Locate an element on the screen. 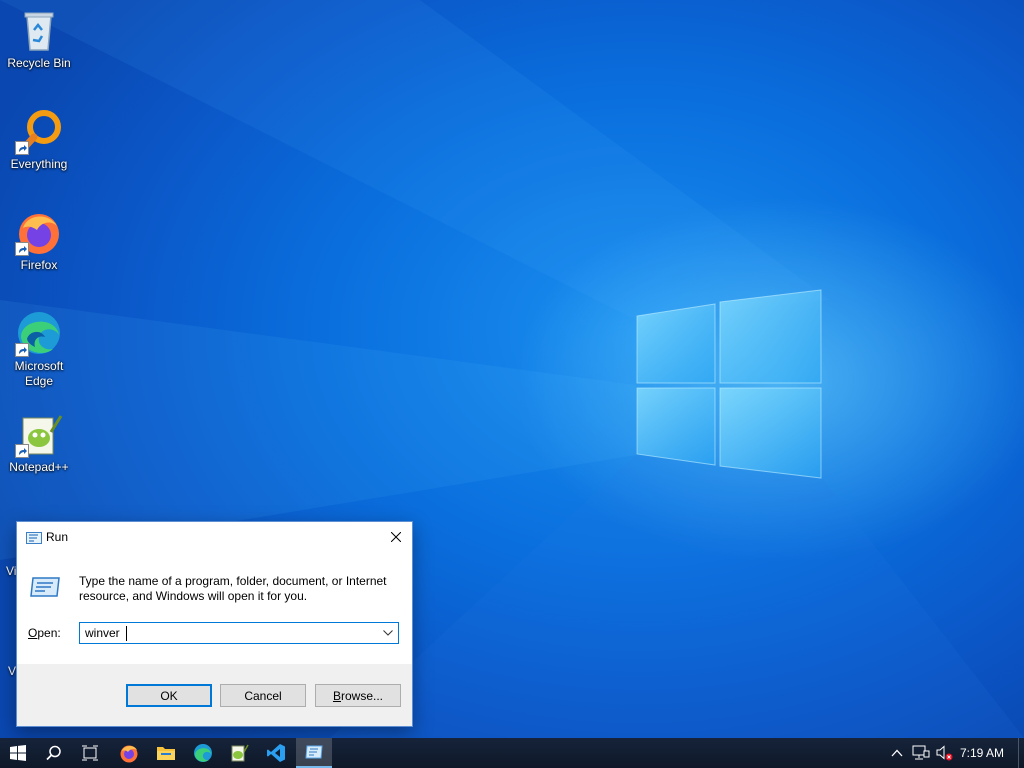 This screenshot has width=1024, height=768. search-icon is located at coordinates (53, 753).